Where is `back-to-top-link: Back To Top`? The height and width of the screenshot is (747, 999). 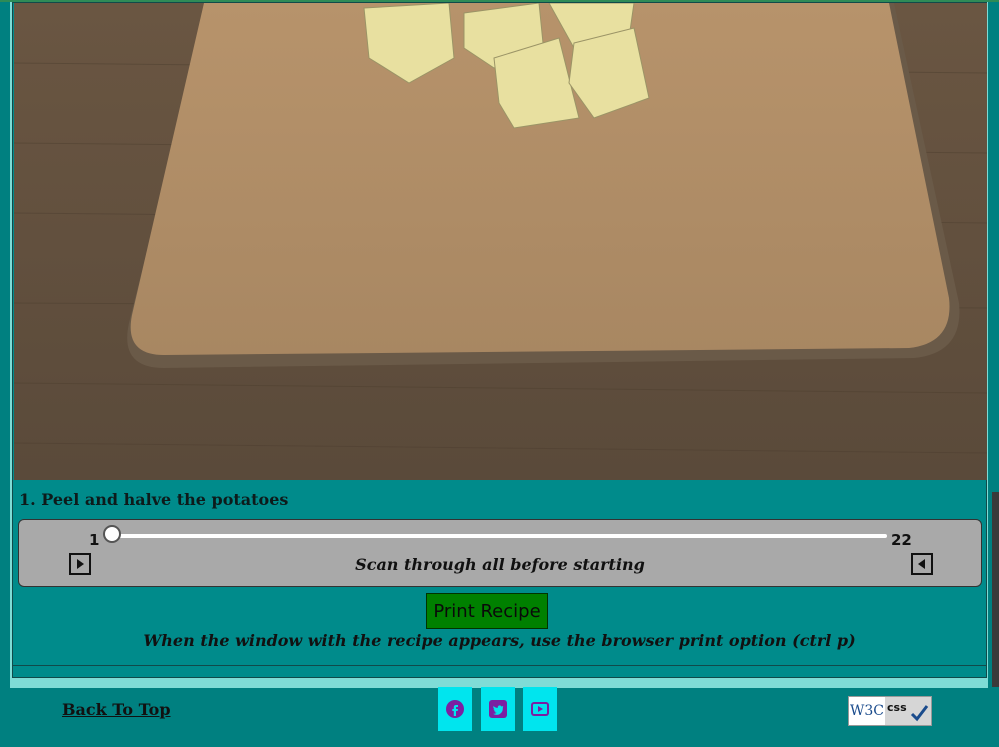 back-to-top-link: Back To Top is located at coordinates (116, 709).